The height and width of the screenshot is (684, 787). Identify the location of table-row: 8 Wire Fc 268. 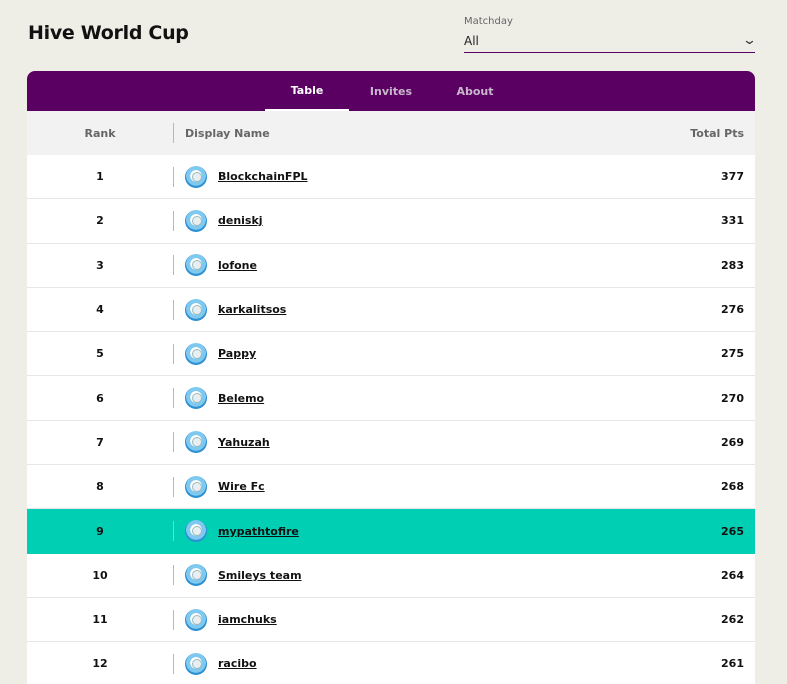
(391, 487).